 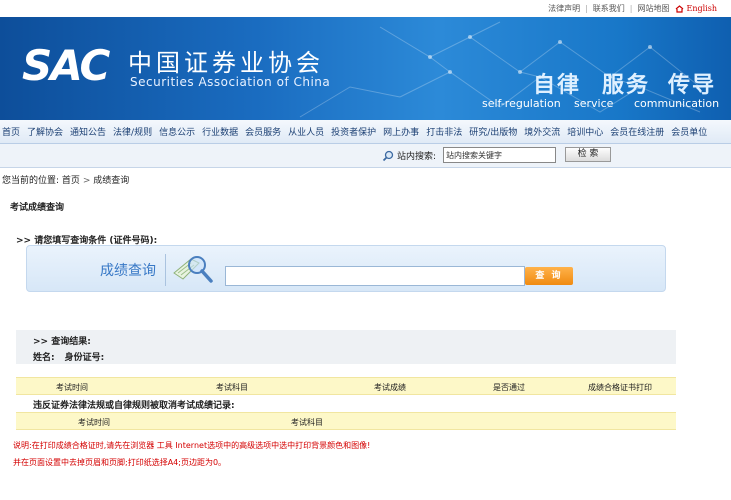 What do you see at coordinates (637, 131) in the screenshot?
I see `nav-item-member-register: 会员在线注册` at bounding box center [637, 131].